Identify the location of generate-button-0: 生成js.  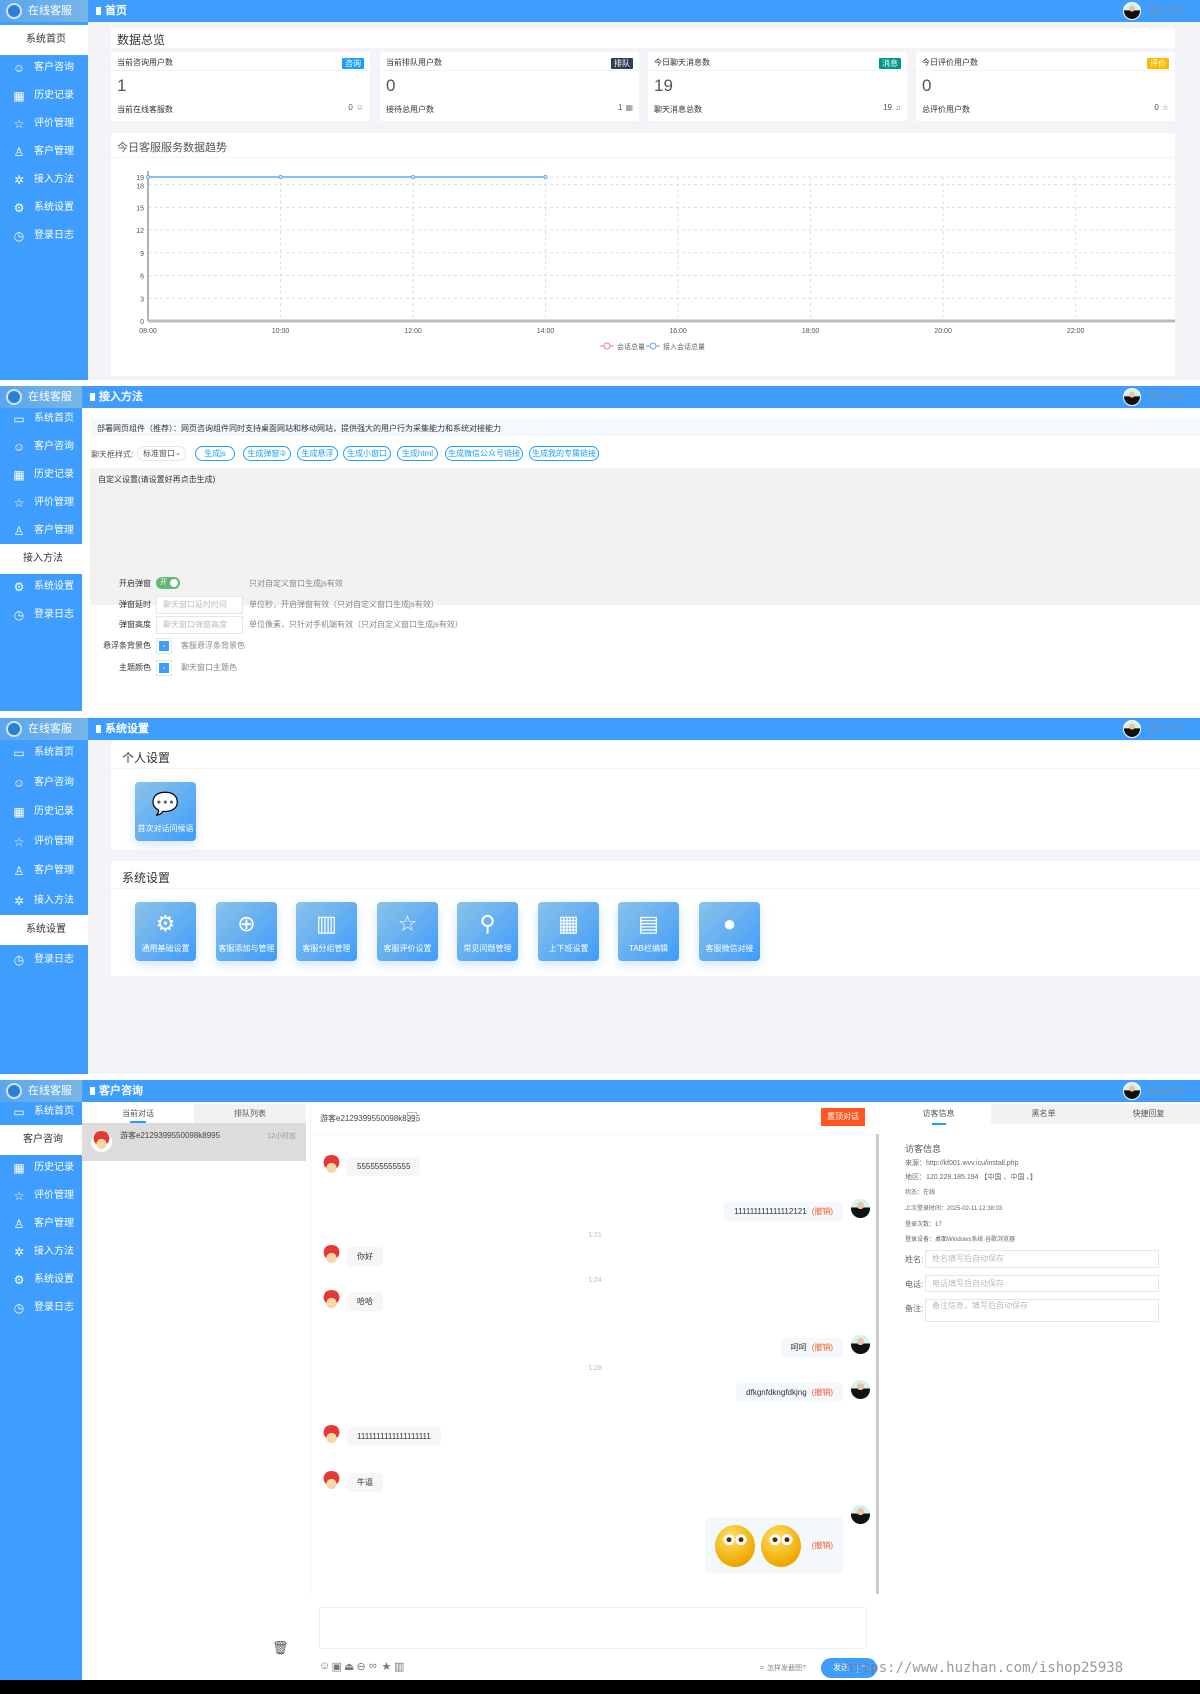
(215, 453).